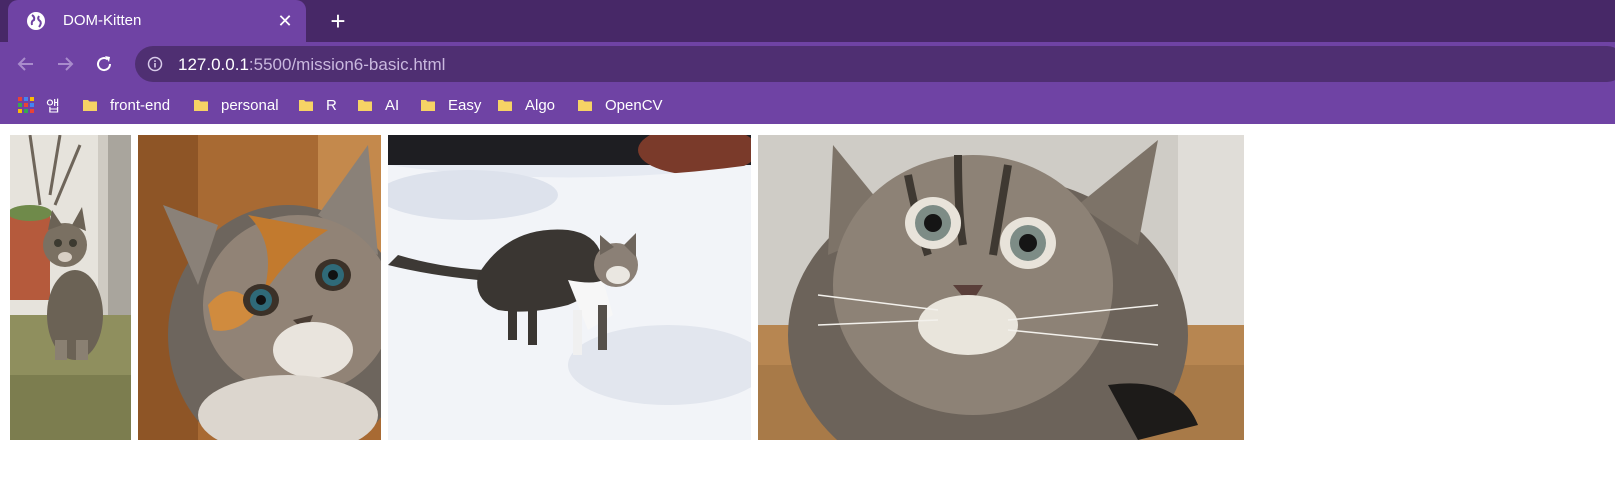 Image resolution: width=1615 pixels, height=489 pixels. Describe the element at coordinates (338, 21) in the screenshot. I see `new-tab-button: +` at that location.